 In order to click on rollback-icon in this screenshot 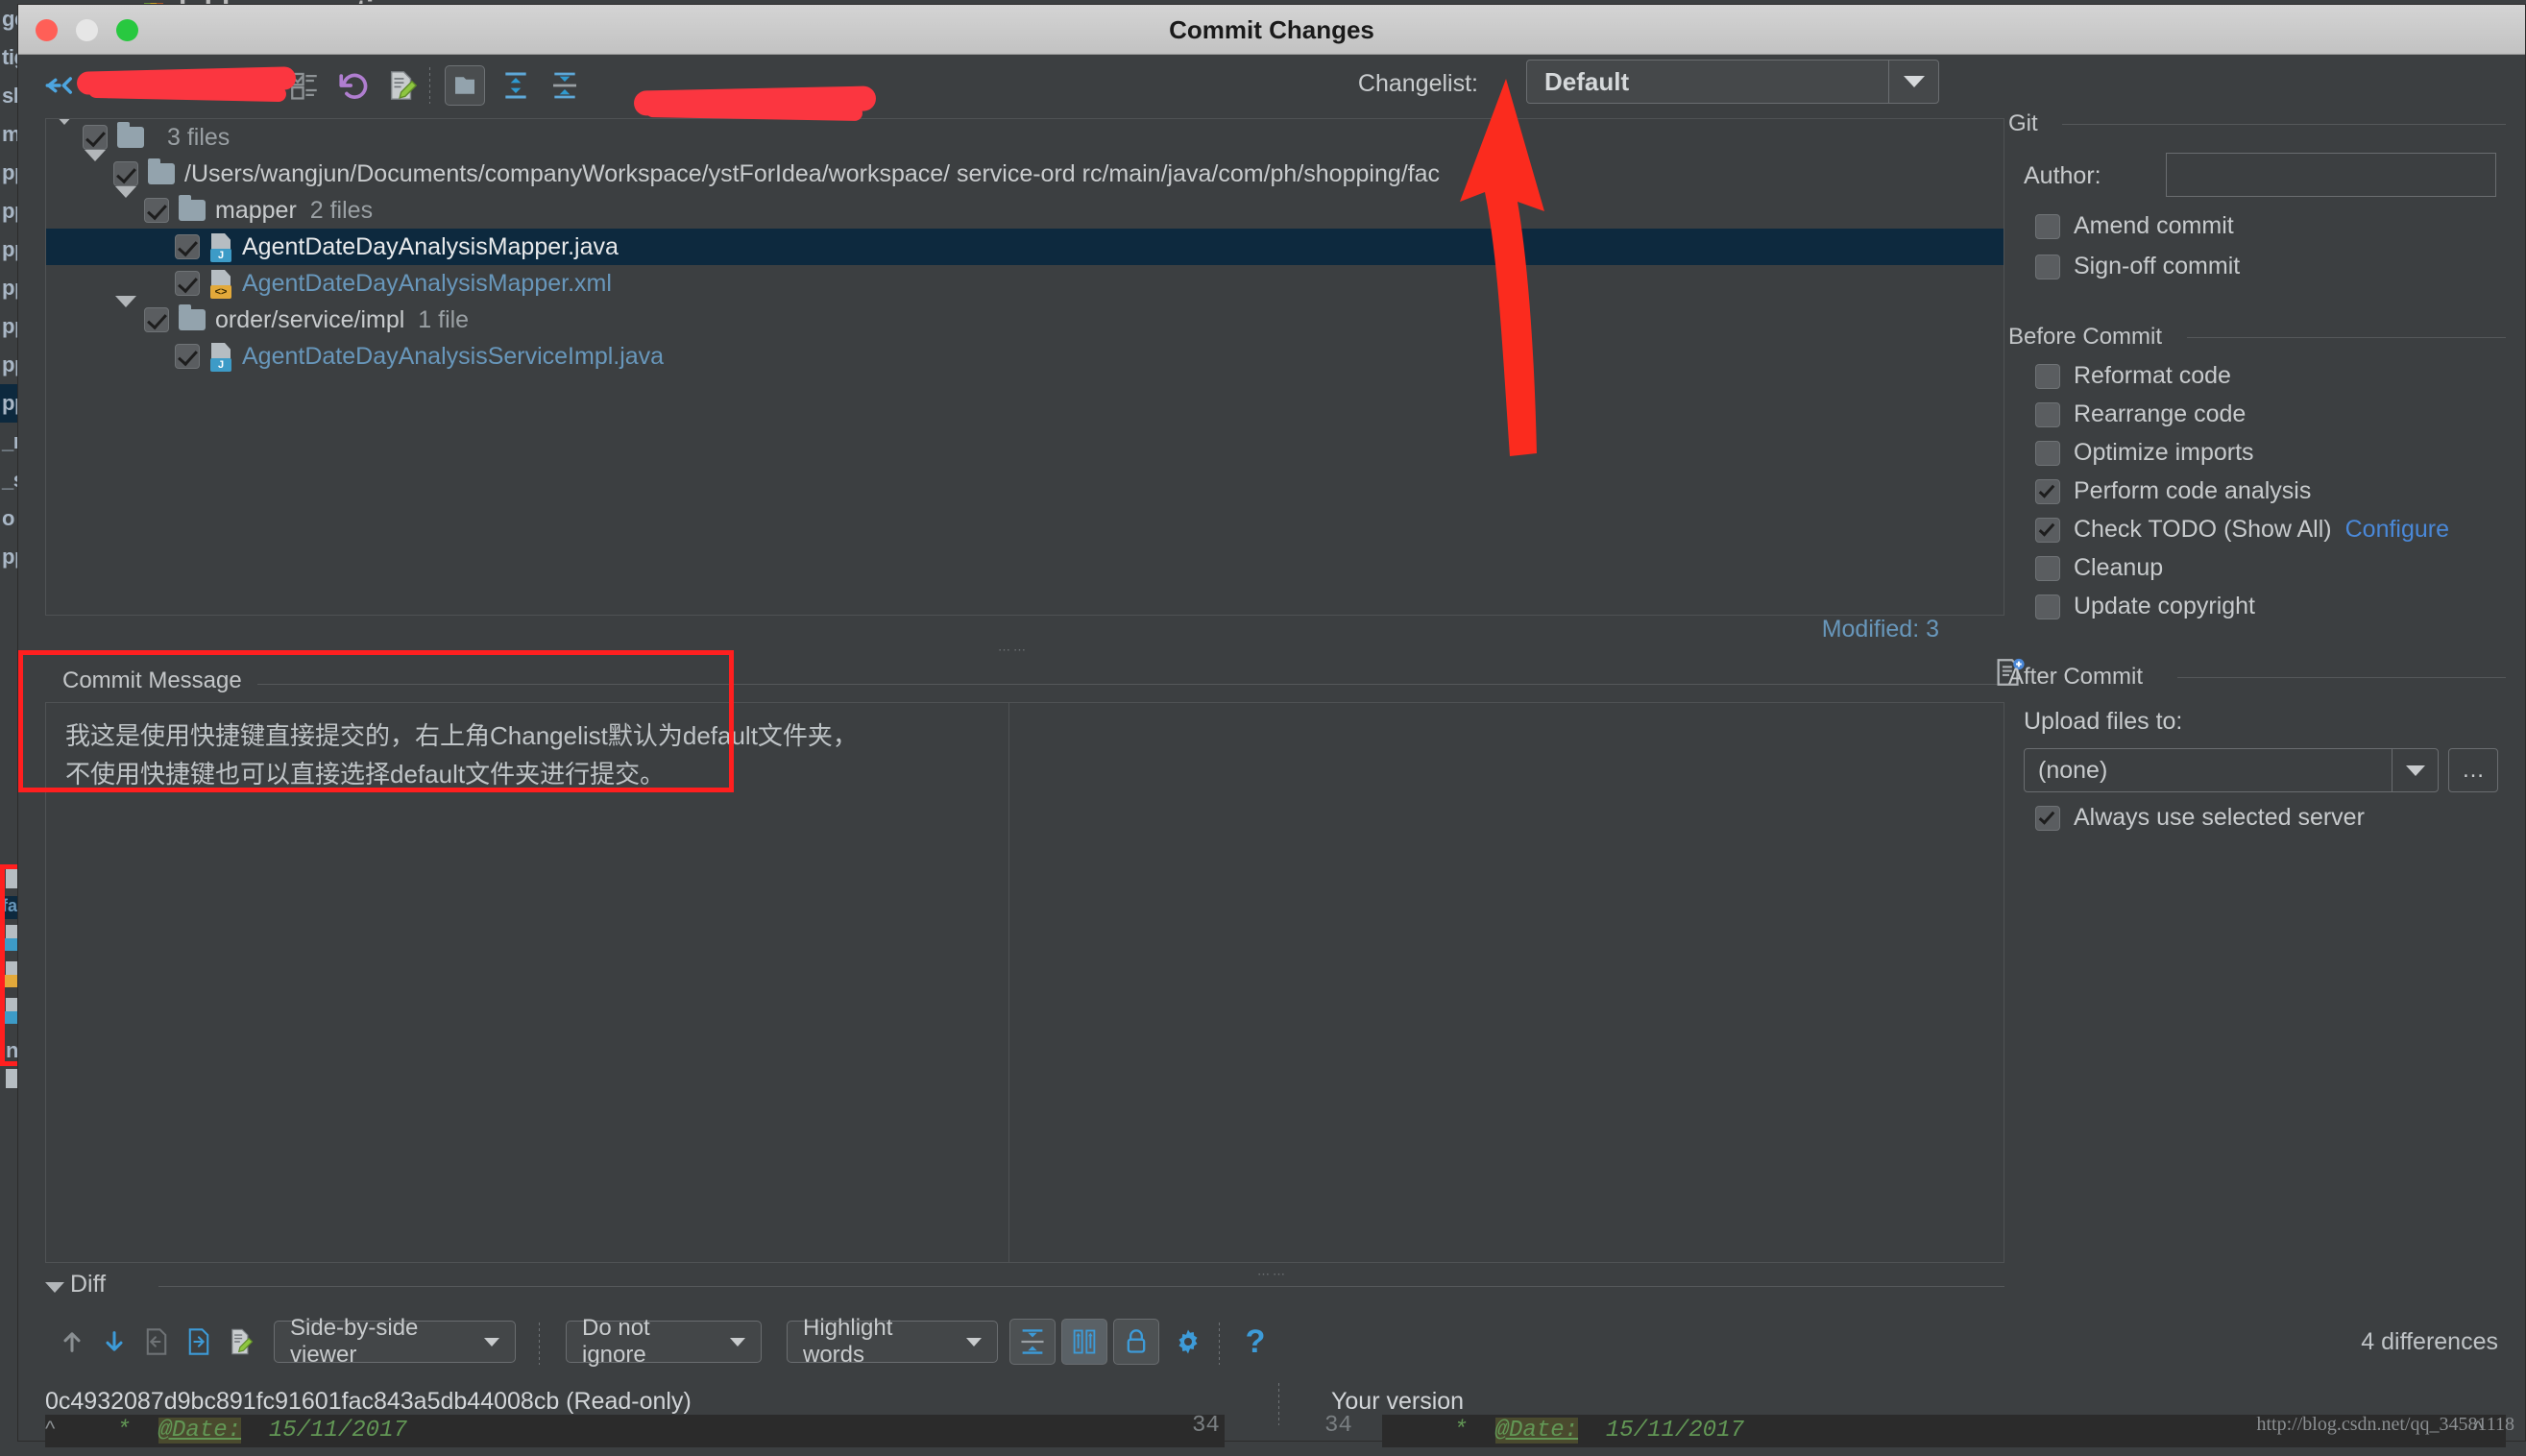, I will do `click(354, 85)`.